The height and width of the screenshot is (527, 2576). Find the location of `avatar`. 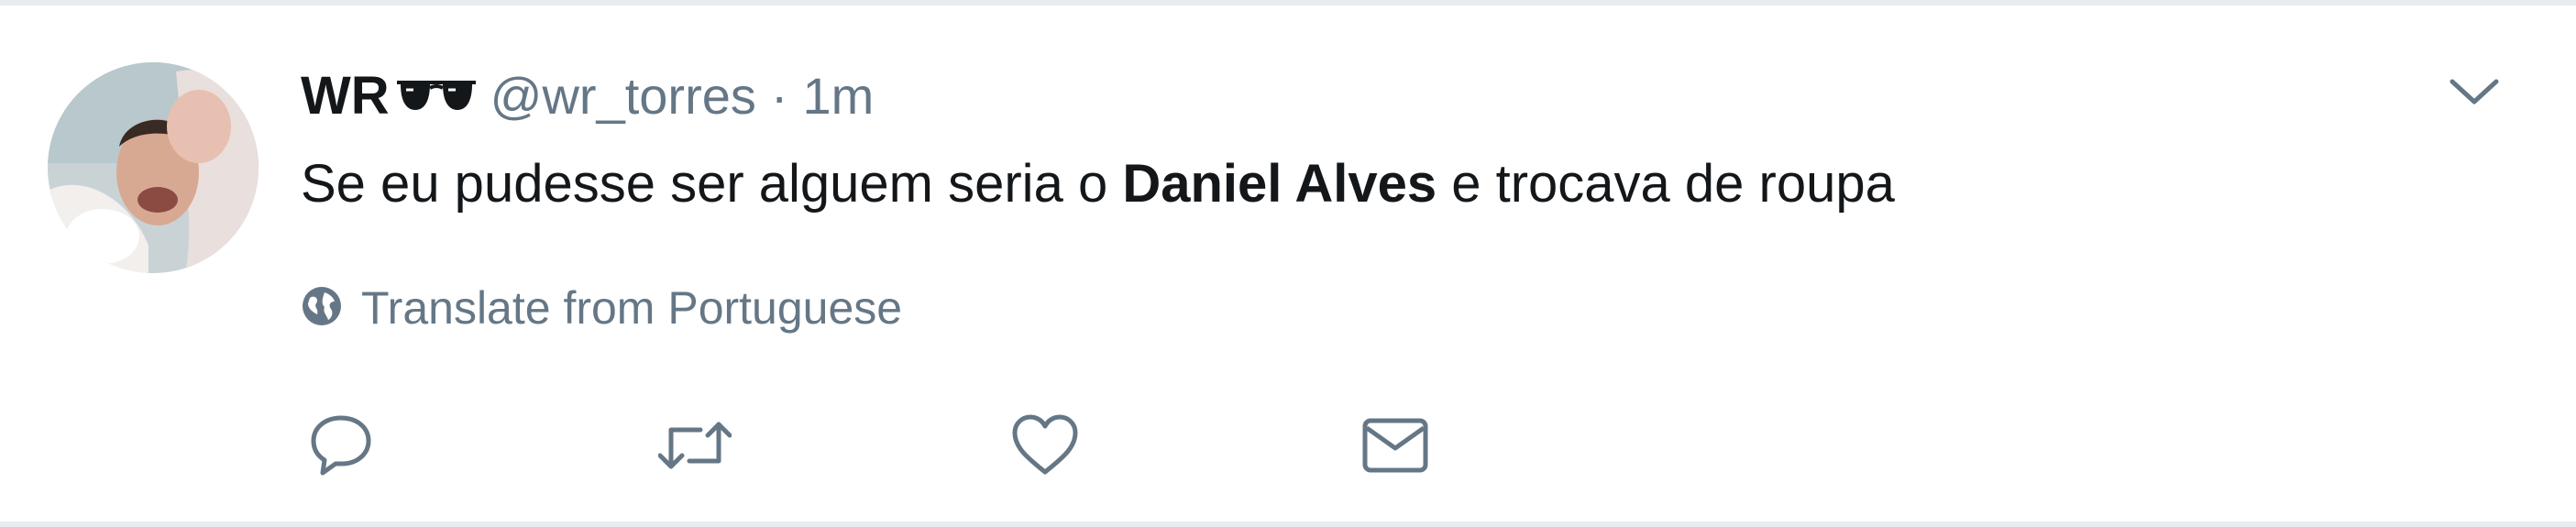

avatar is located at coordinates (153, 167).